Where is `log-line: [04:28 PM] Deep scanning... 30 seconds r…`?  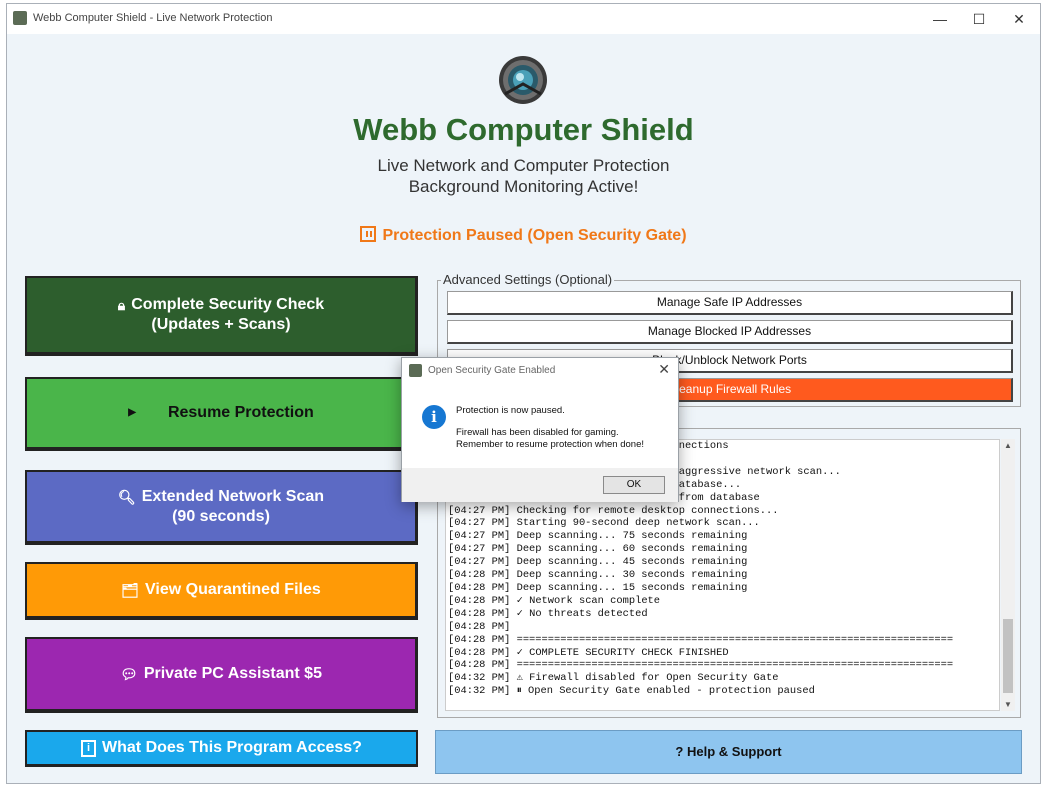
log-line: [04:28 PM] Deep scanning... 30 seconds r… is located at coordinates (598, 575).